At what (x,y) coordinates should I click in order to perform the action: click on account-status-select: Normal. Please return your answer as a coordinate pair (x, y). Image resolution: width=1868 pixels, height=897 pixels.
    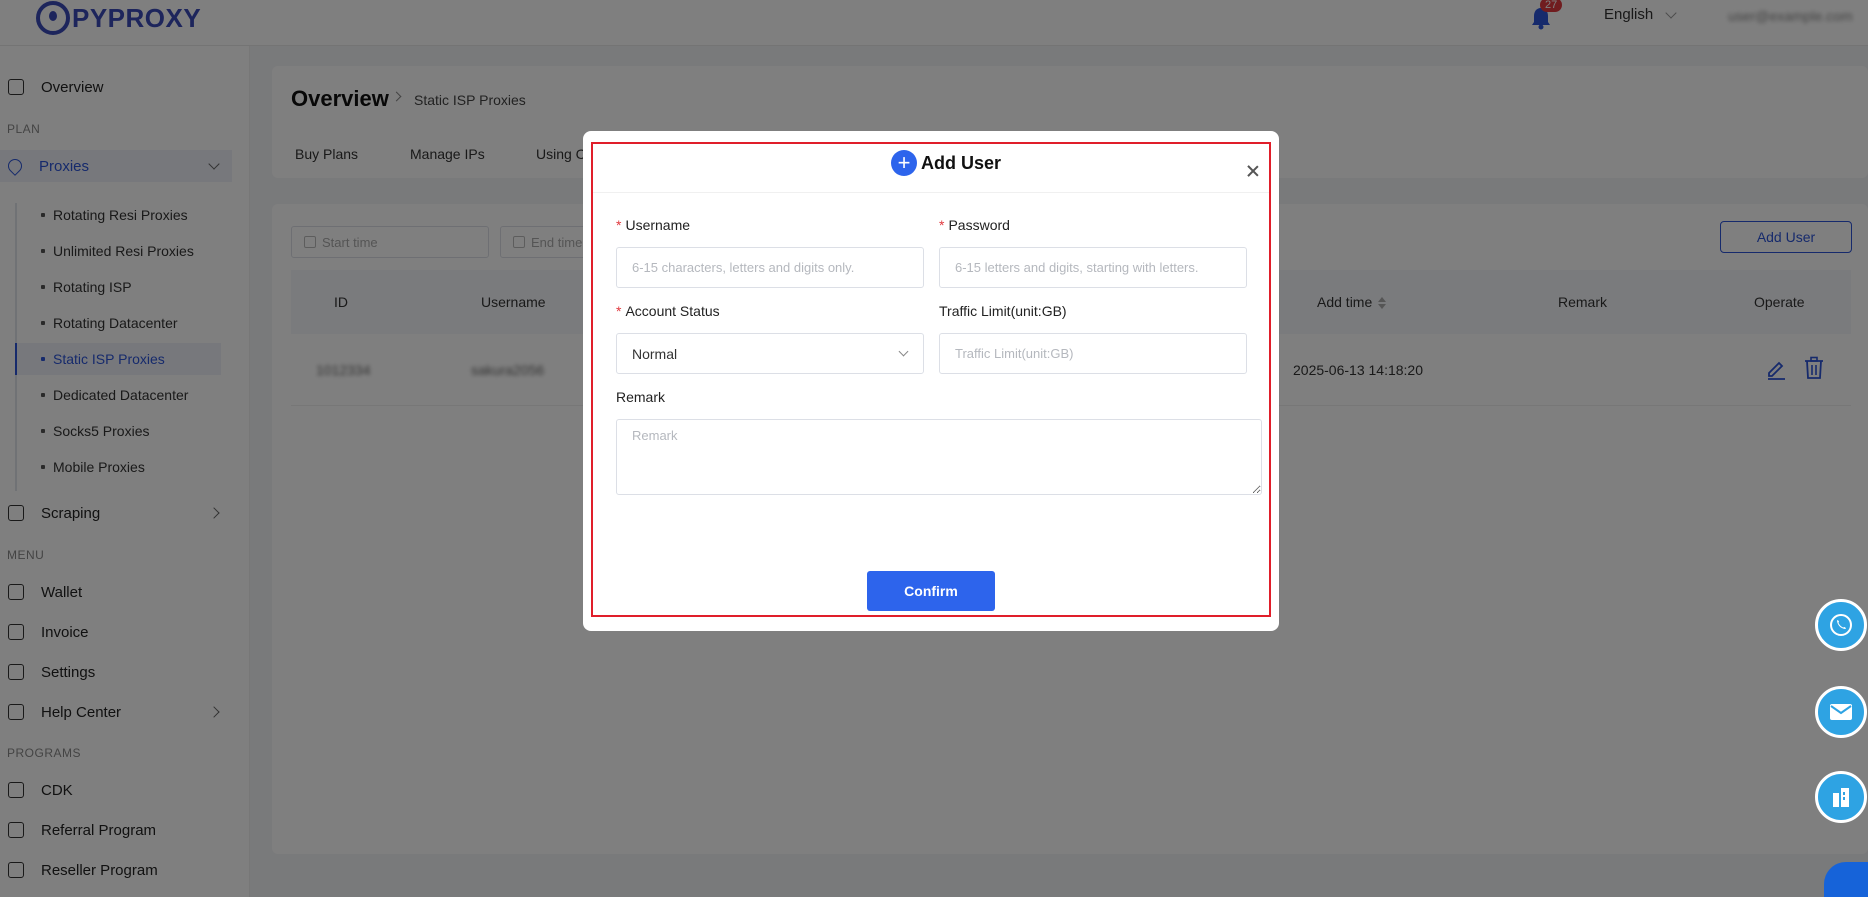
    Looking at the image, I should click on (770, 353).